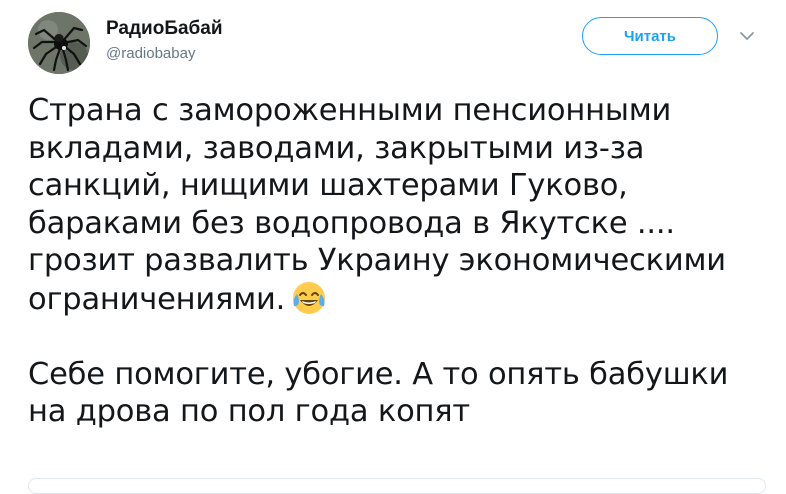 The image size is (786, 494). What do you see at coordinates (377, 260) in the screenshot?
I see `tweet-line: грозит развалить Украину экономическими` at bounding box center [377, 260].